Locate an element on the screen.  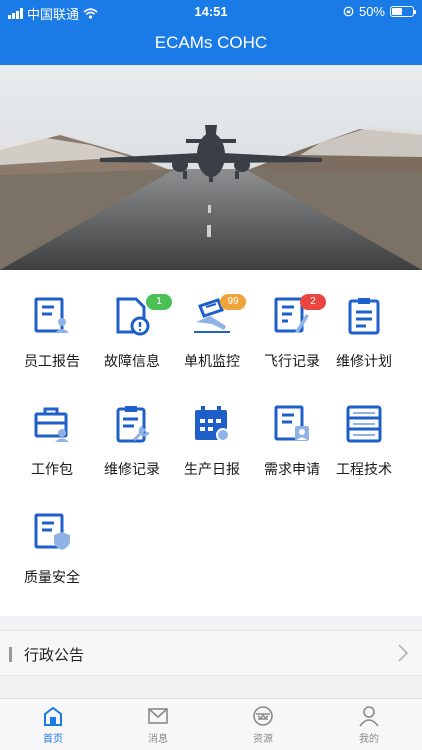
notification-badge: 1 is located at coordinates (159, 302).